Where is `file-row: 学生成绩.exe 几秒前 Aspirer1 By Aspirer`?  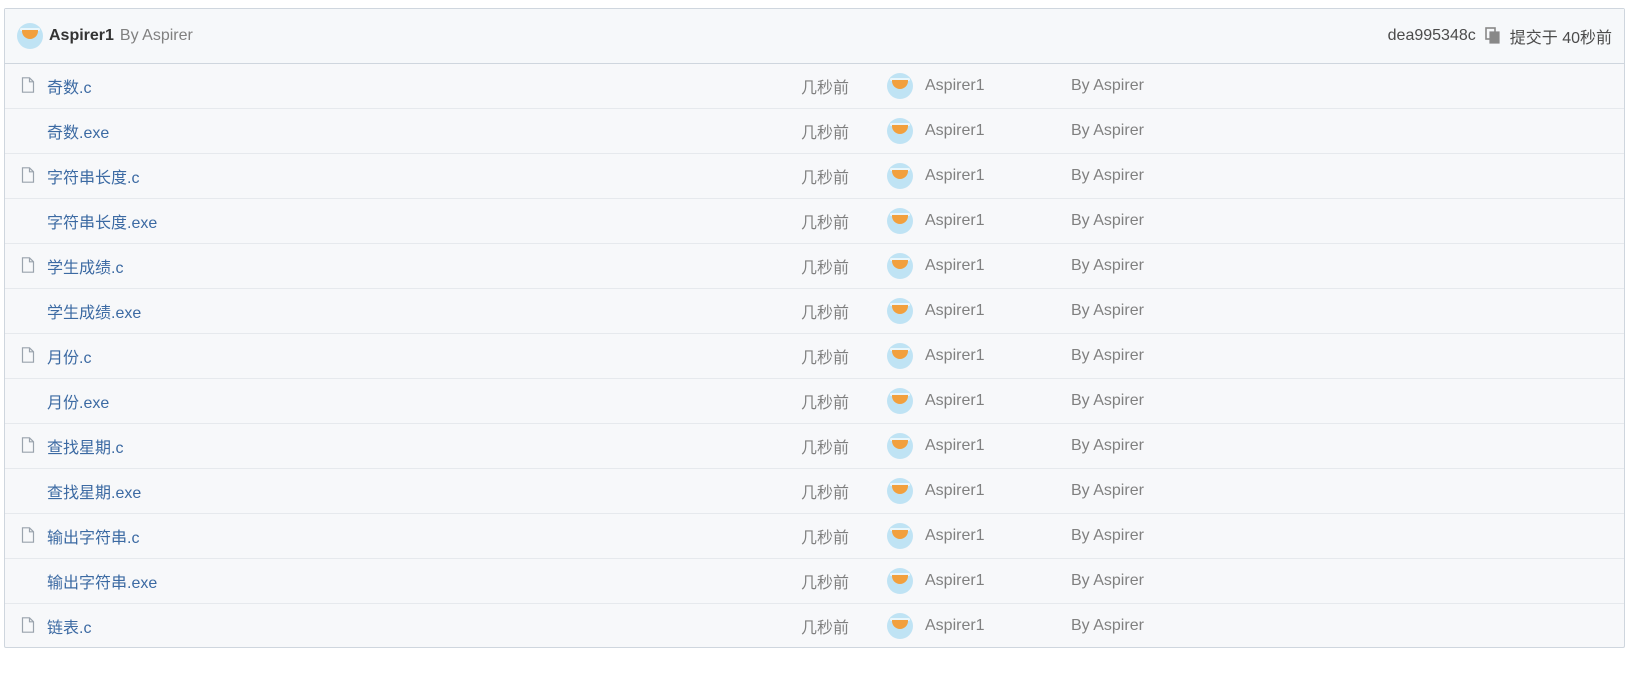
file-row: 学生成绩.exe 几秒前 Aspirer1 By Aspirer is located at coordinates (814, 311).